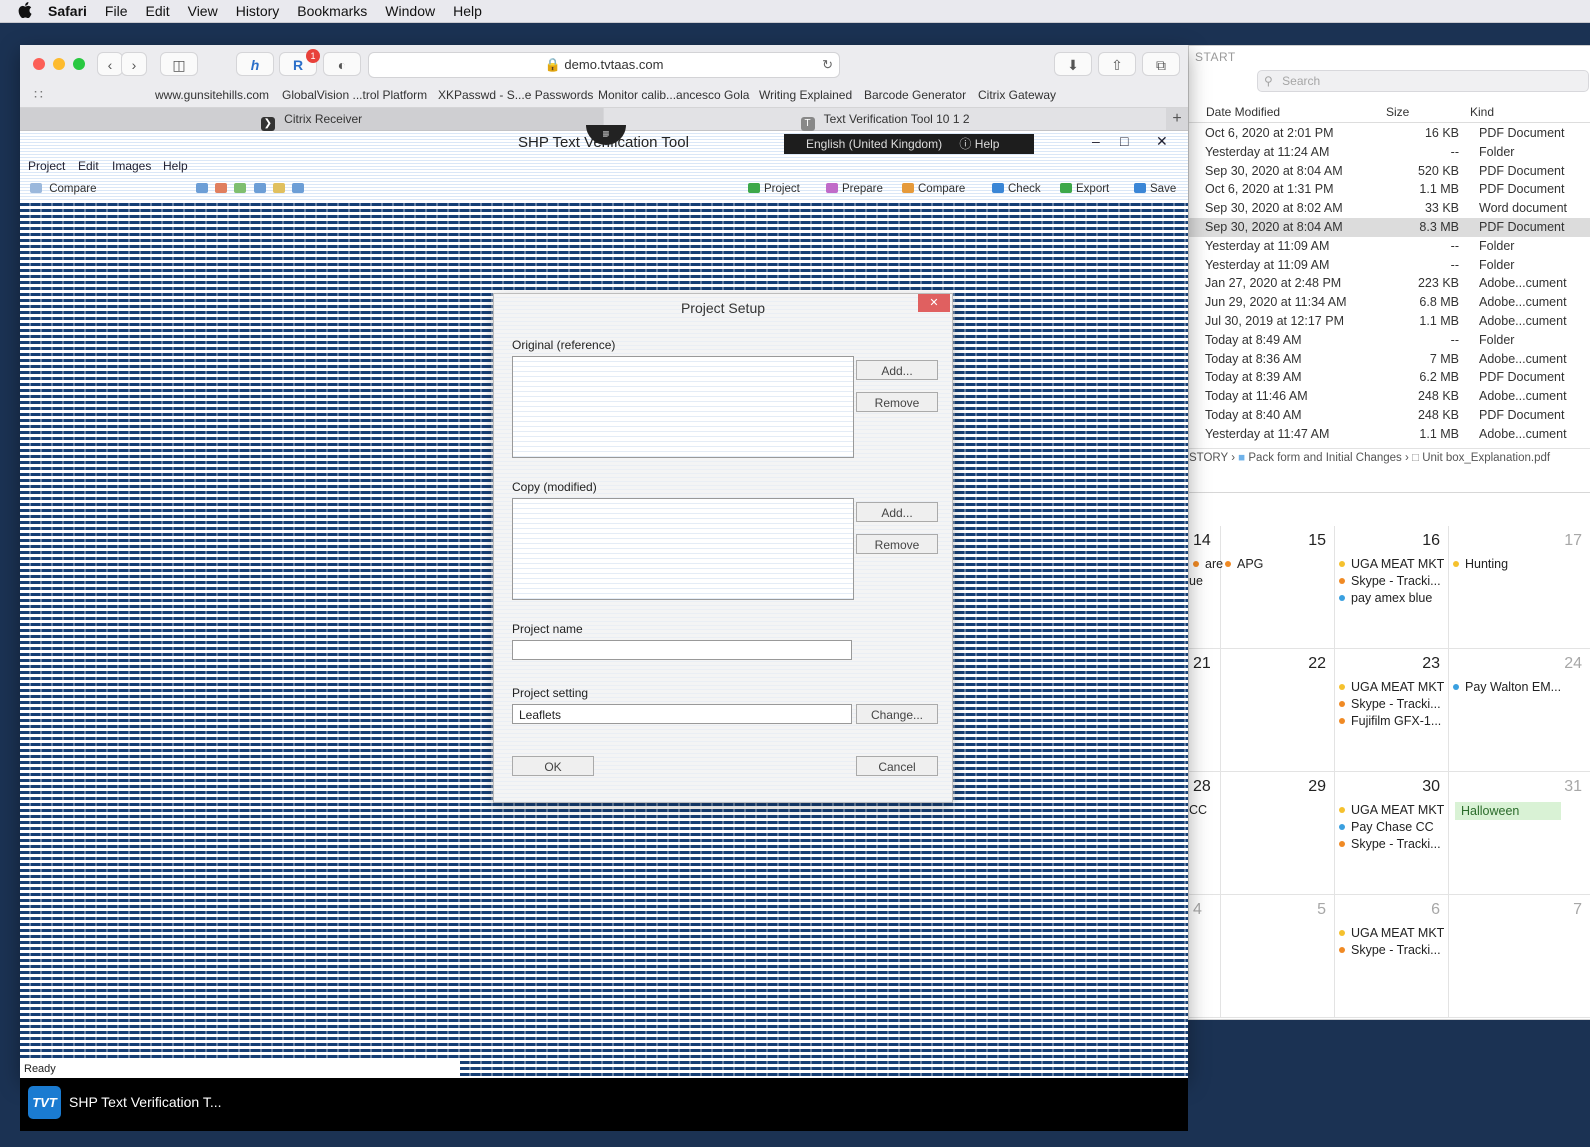 This screenshot has height=1147, width=1590. I want to click on calendar-day-cell: 31 Halloween, so click(1519, 833).